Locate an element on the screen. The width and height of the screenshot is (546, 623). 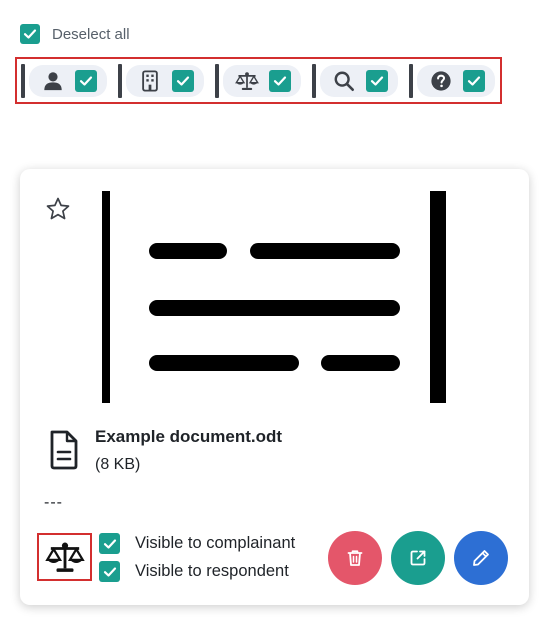
building-icon is located at coordinates (150, 81).